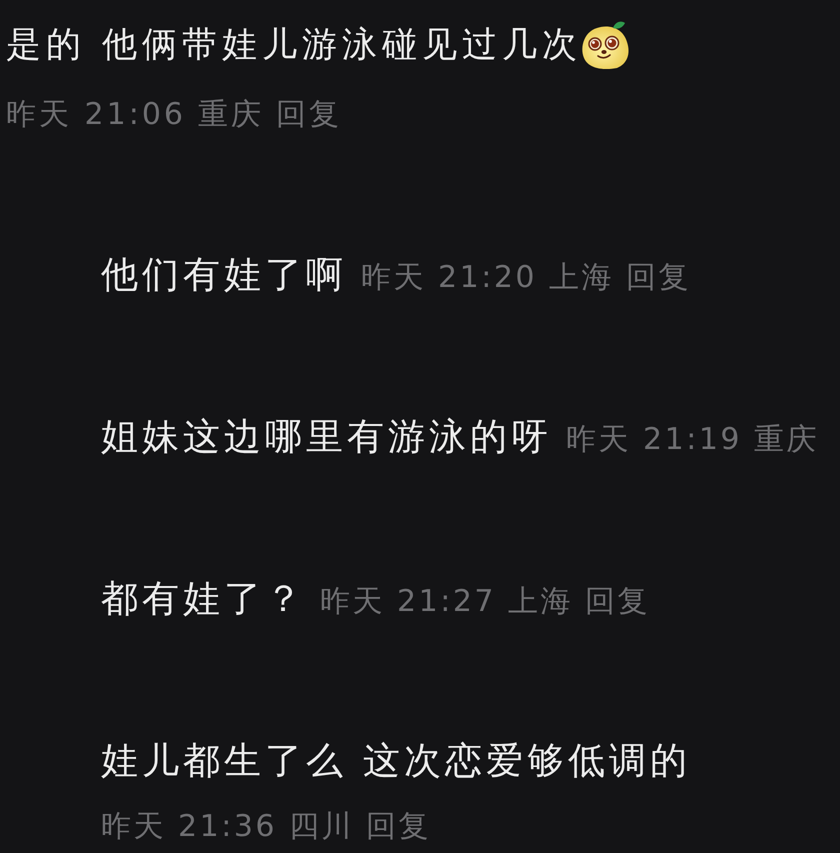 This screenshot has width=840, height=853. Describe the element at coordinates (449, 278) in the screenshot. I see `timestamp: 昨天 21:20` at that location.